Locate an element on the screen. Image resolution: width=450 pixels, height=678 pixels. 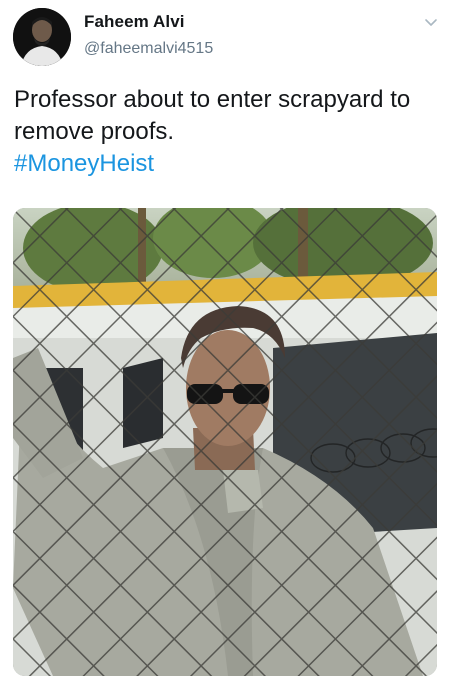
avatar is located at coordinates (42, 37).